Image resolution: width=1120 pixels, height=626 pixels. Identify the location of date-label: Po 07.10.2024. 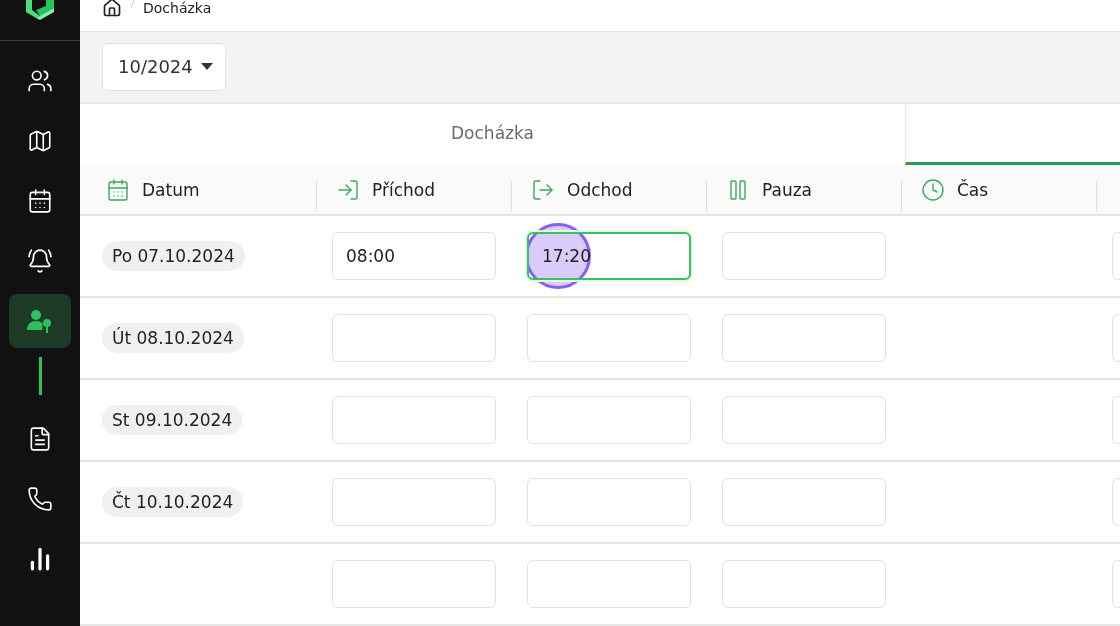
(173, 256).